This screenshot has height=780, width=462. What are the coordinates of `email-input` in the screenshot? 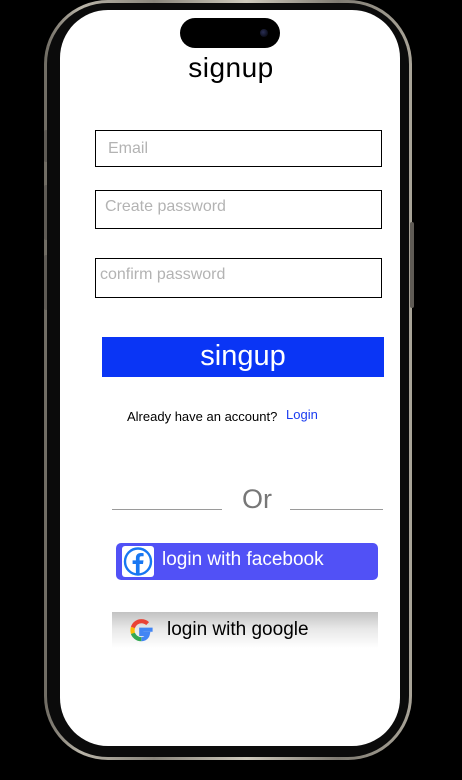 It's located at (238, 148).